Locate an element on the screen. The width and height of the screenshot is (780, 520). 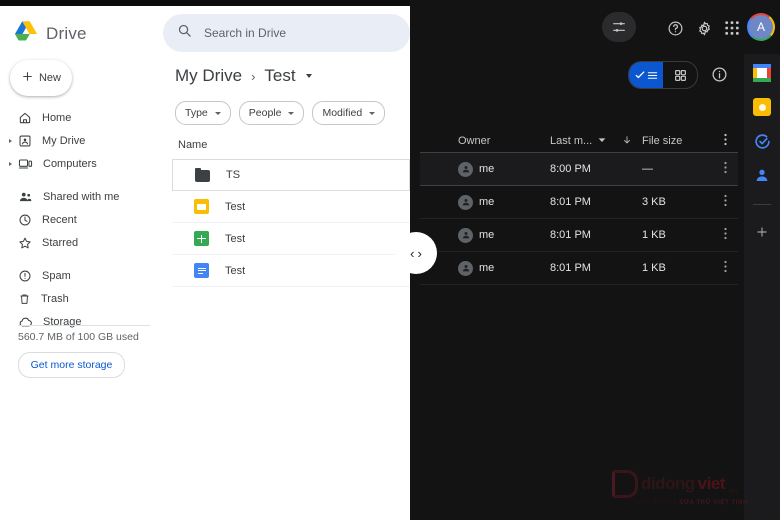
breadcrumb-root: My Drive is located at coordinates (208, 76).